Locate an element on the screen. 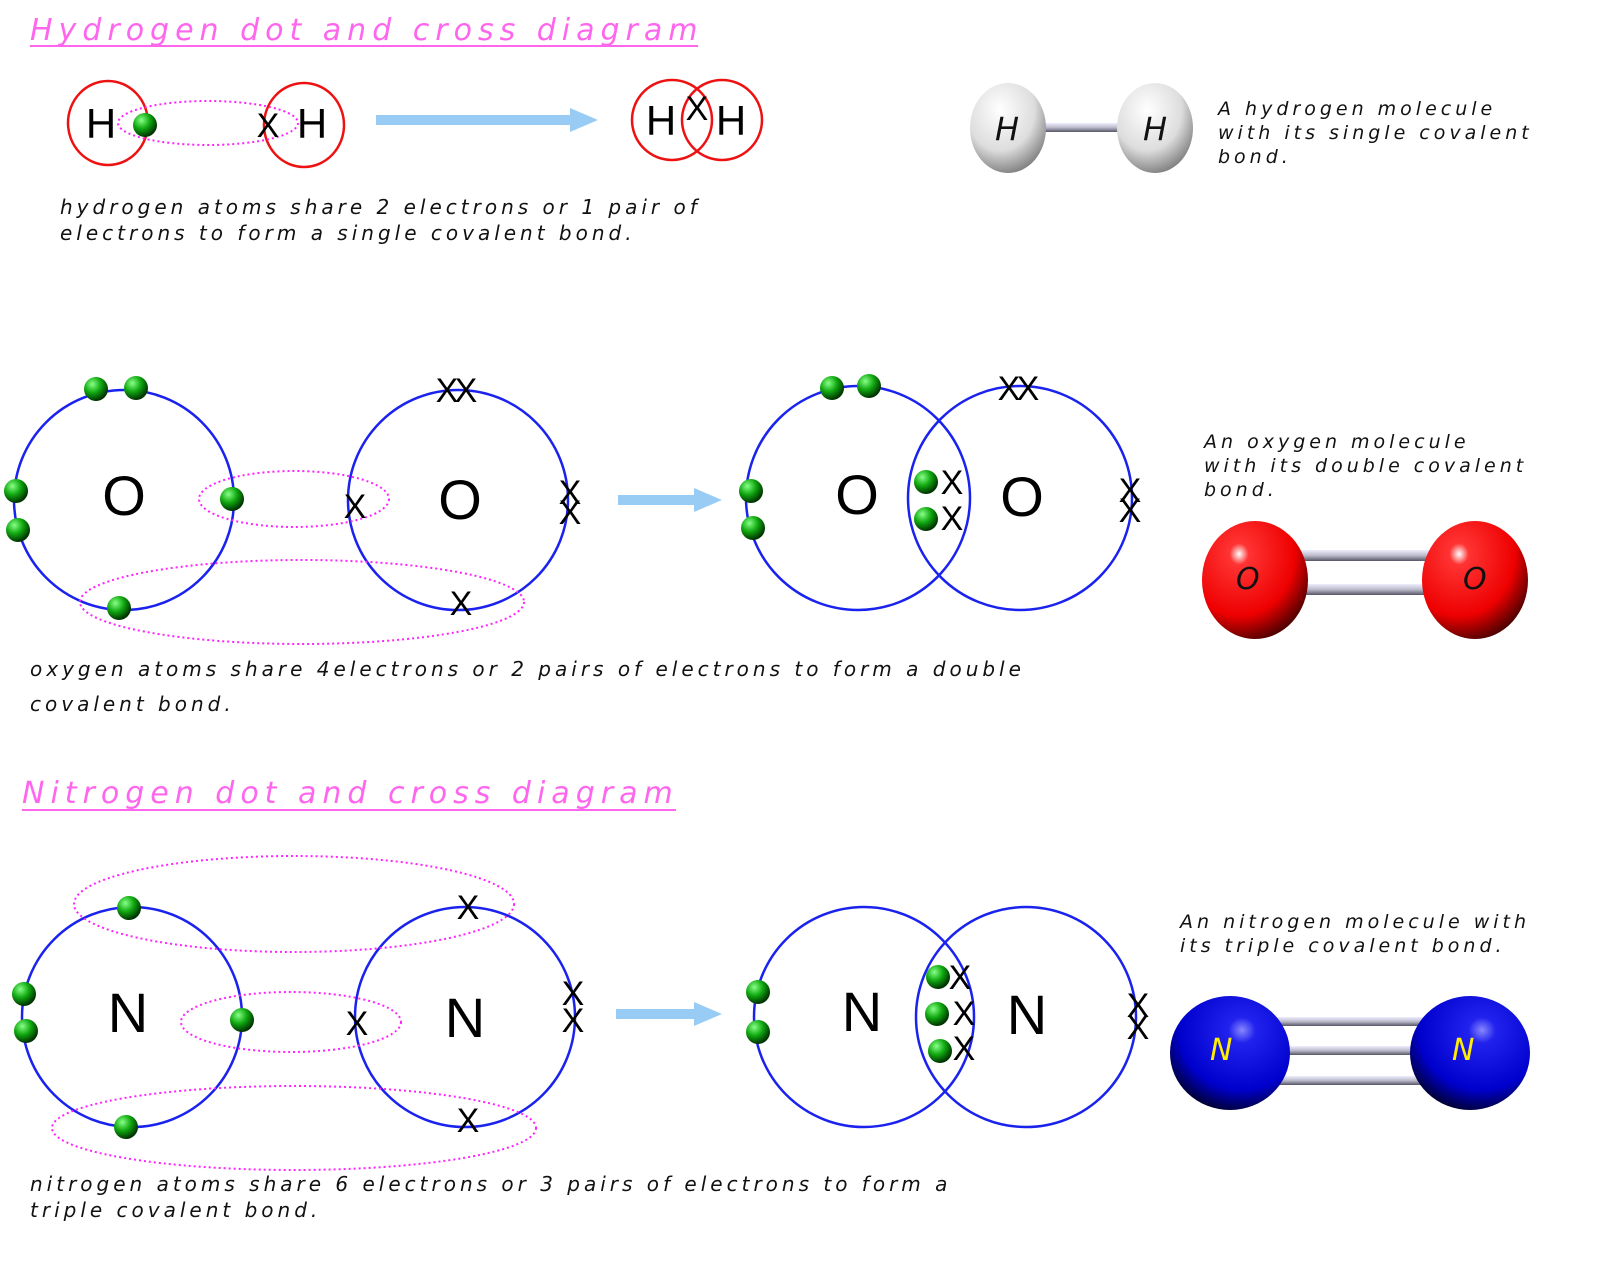  nitrogen-title: Nitrogen dot and cross diagram is located at coordinates (350, 793).